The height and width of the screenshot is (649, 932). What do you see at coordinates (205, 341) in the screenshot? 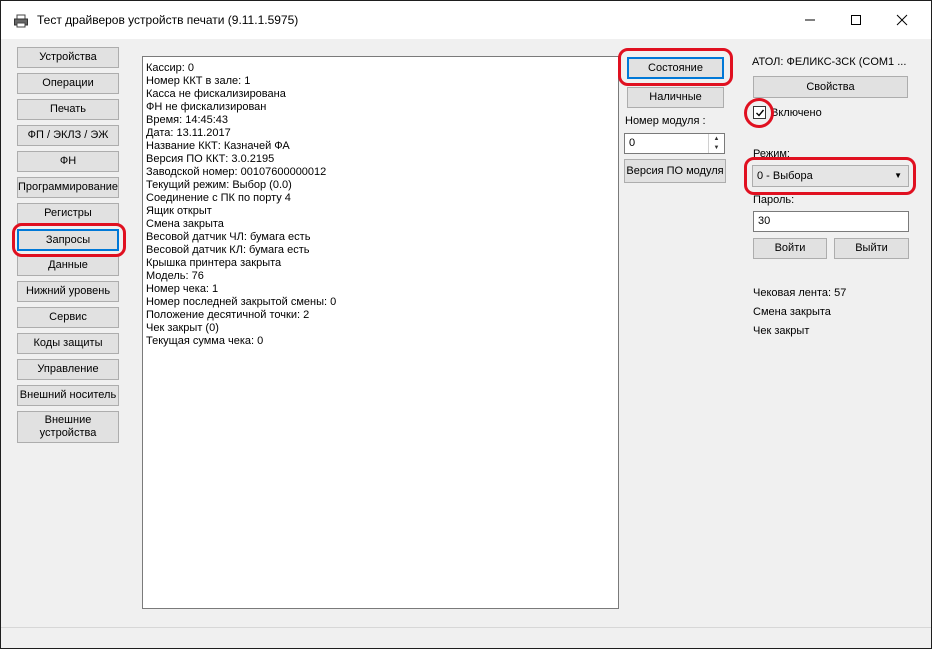
I see `output-line: Текущая сумма чека: 0` at bounding box center [205, 341].